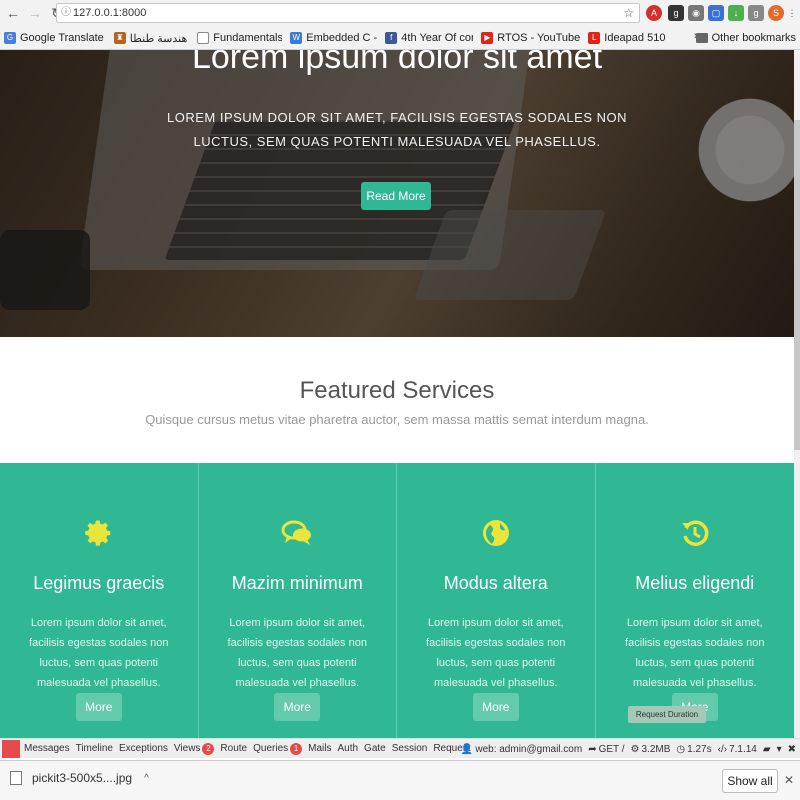 Image resolution: width=800 pixels, height=800 pixels. I want to click on hero-title: Lorem ipsum dolor sit amet, so click(397, 63).